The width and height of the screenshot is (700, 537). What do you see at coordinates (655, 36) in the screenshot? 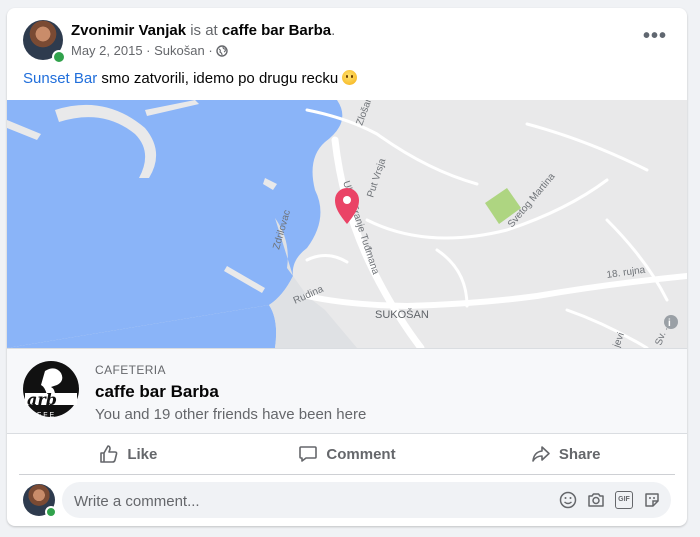
I see `more-options-icon: •••` at bounding box center [655, 36].